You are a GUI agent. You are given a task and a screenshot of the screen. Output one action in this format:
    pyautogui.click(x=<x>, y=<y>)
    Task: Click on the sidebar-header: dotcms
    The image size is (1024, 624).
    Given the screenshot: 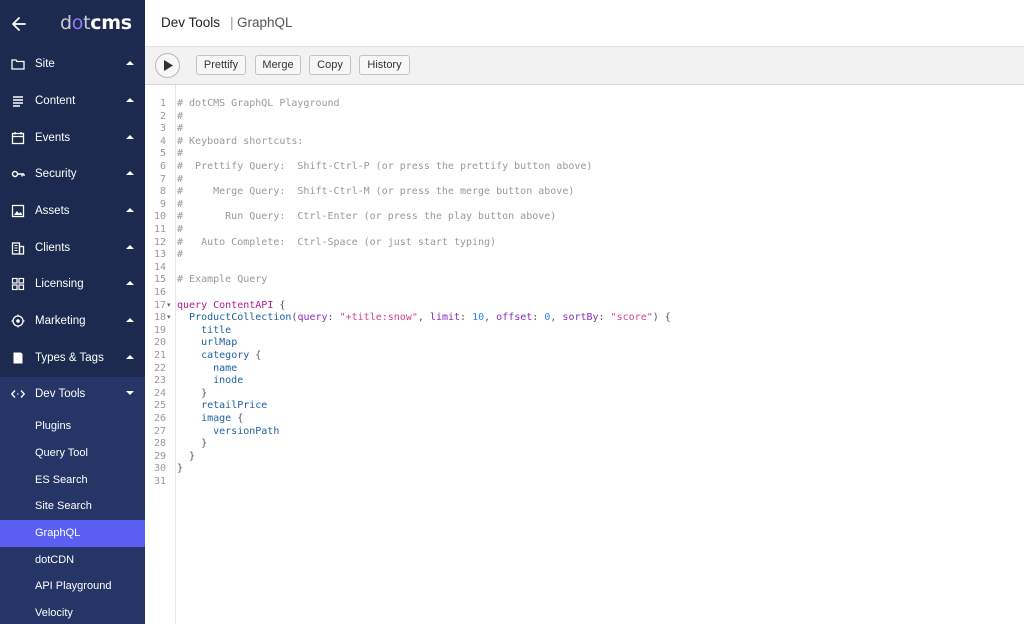 What is the action you would take?
    pyautogui.click(x=72, y=24)
    